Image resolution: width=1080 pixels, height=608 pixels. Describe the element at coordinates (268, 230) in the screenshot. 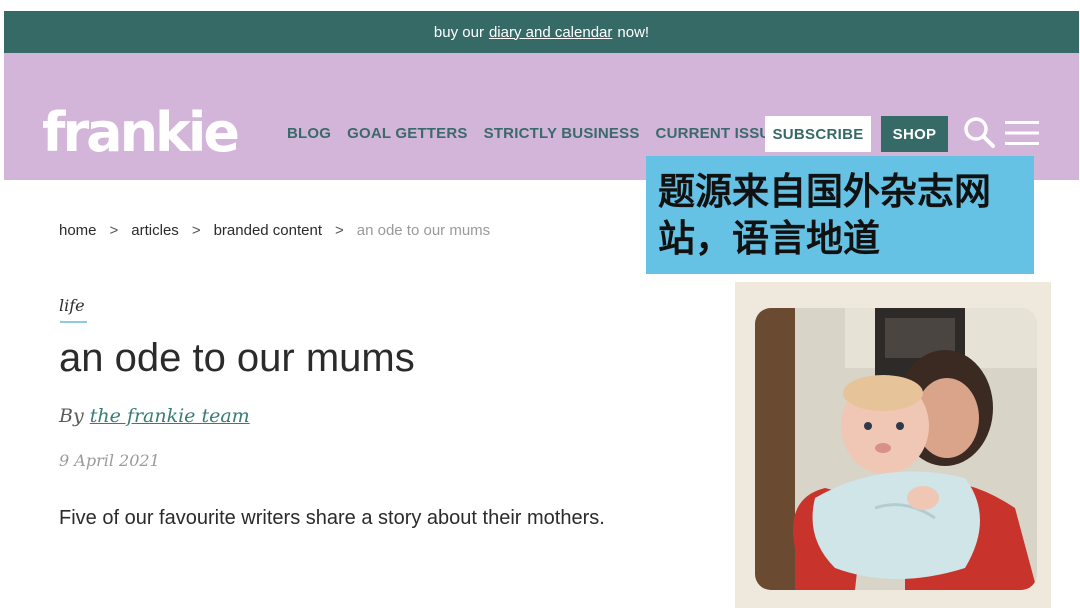

I see `breadcrumb-branded-content: branded content` at that location.